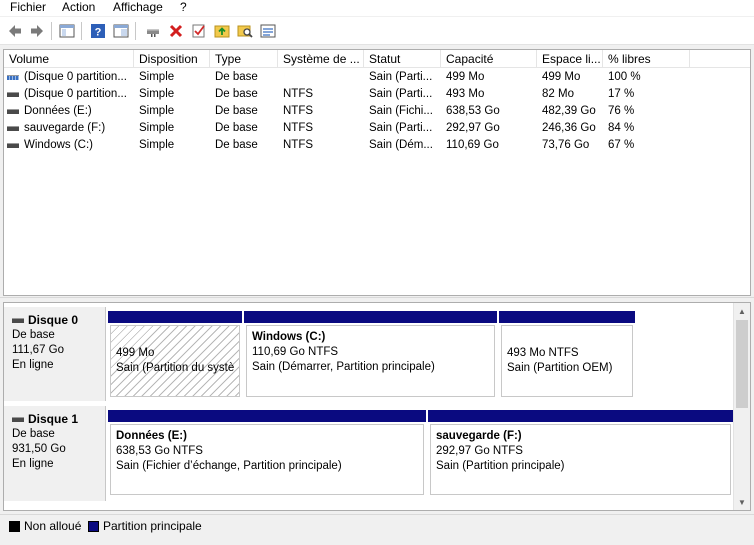 This screenshot has height=545, width=754. What do you see at coordinates (472, 145) in the screenshot?
I see `table-cell: 110,69 Go` at bounding box center [472, 145].